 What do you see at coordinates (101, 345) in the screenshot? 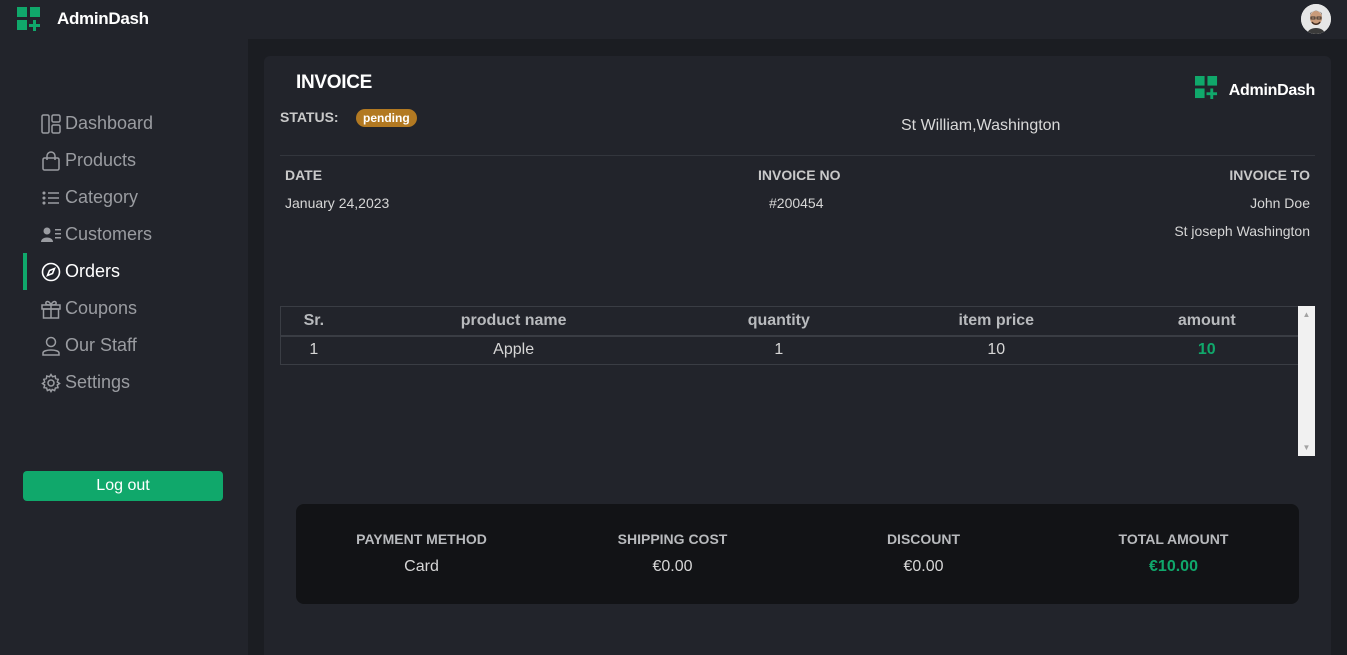
I see `sidebar-item-label: Our Staff` at bounding box center [101, 345].